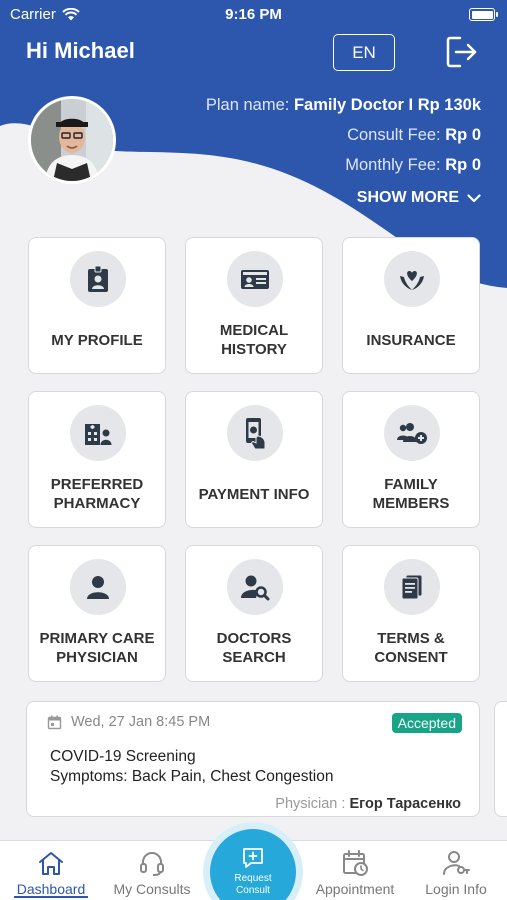  Describe the element at coordinates (97, 305) in the screenshot. I see `tile-my-profile: MY PROFILE` at that location.